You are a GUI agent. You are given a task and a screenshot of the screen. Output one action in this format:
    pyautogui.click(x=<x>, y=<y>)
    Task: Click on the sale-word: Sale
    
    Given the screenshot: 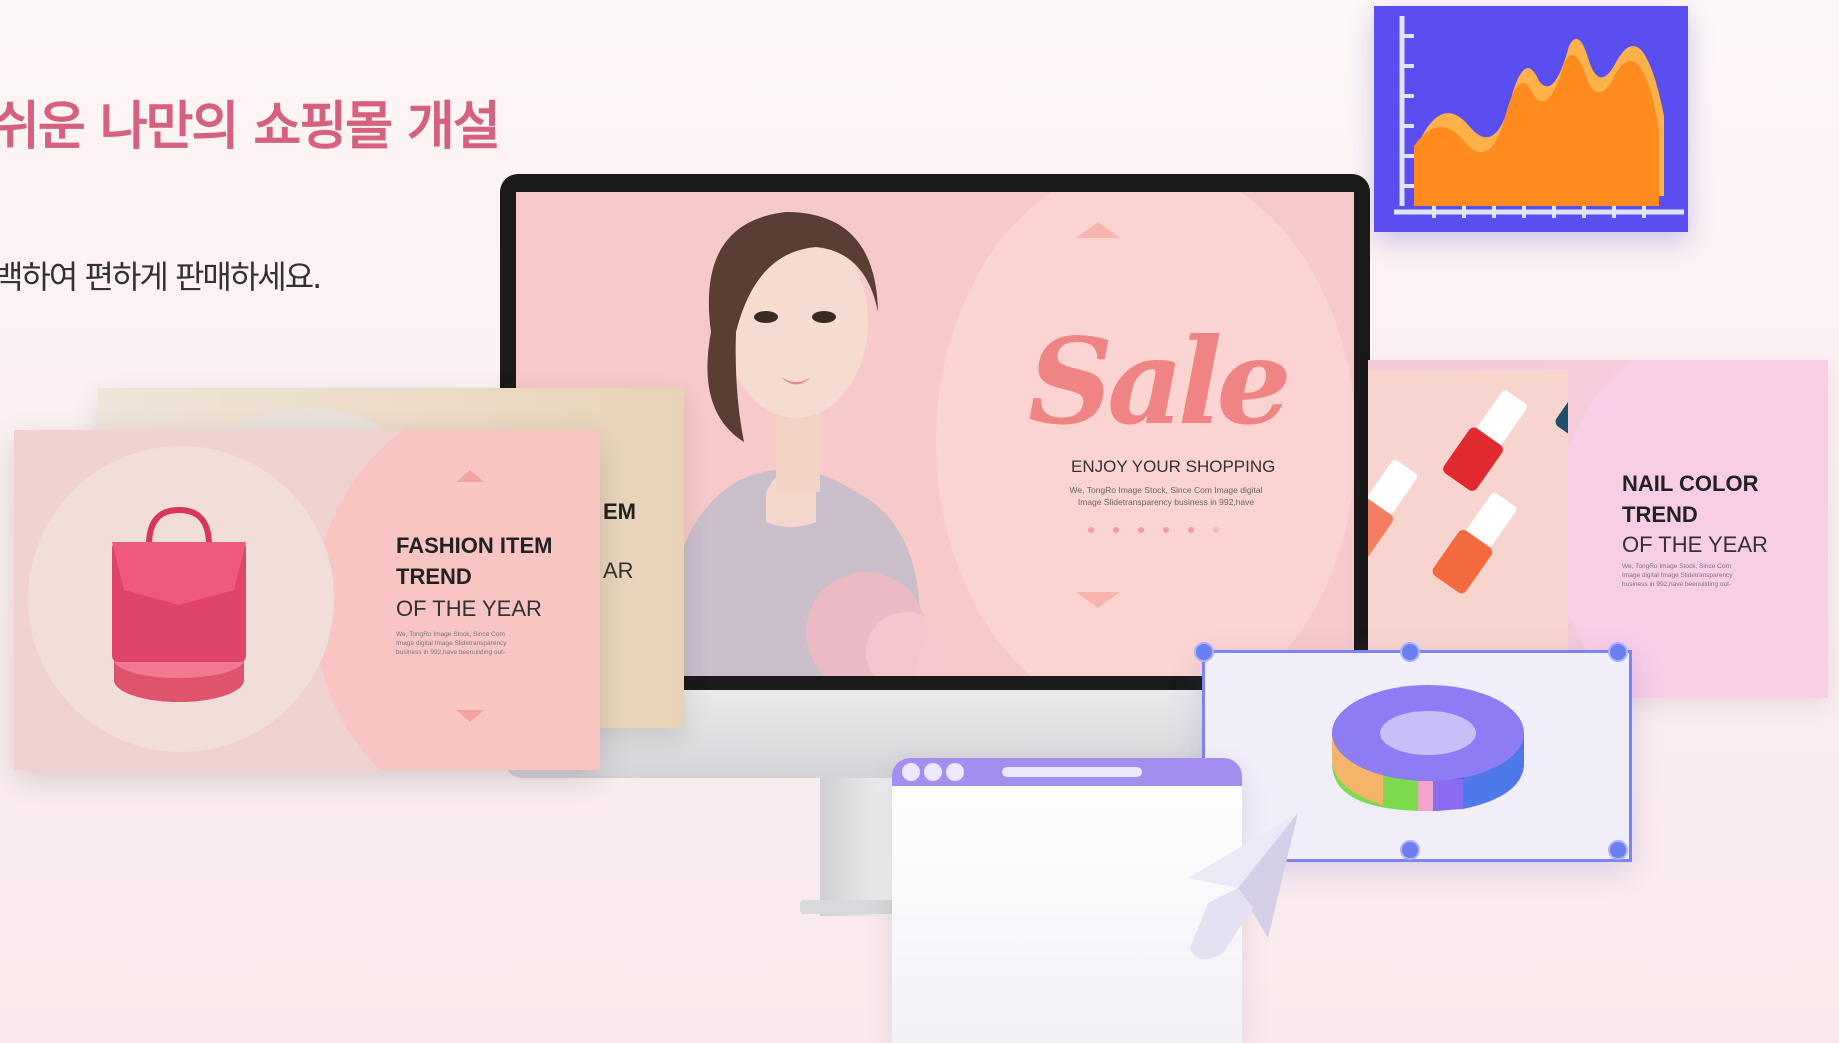 What is the action you would take?
    pyautogui.click(x=1160, y=381)
    